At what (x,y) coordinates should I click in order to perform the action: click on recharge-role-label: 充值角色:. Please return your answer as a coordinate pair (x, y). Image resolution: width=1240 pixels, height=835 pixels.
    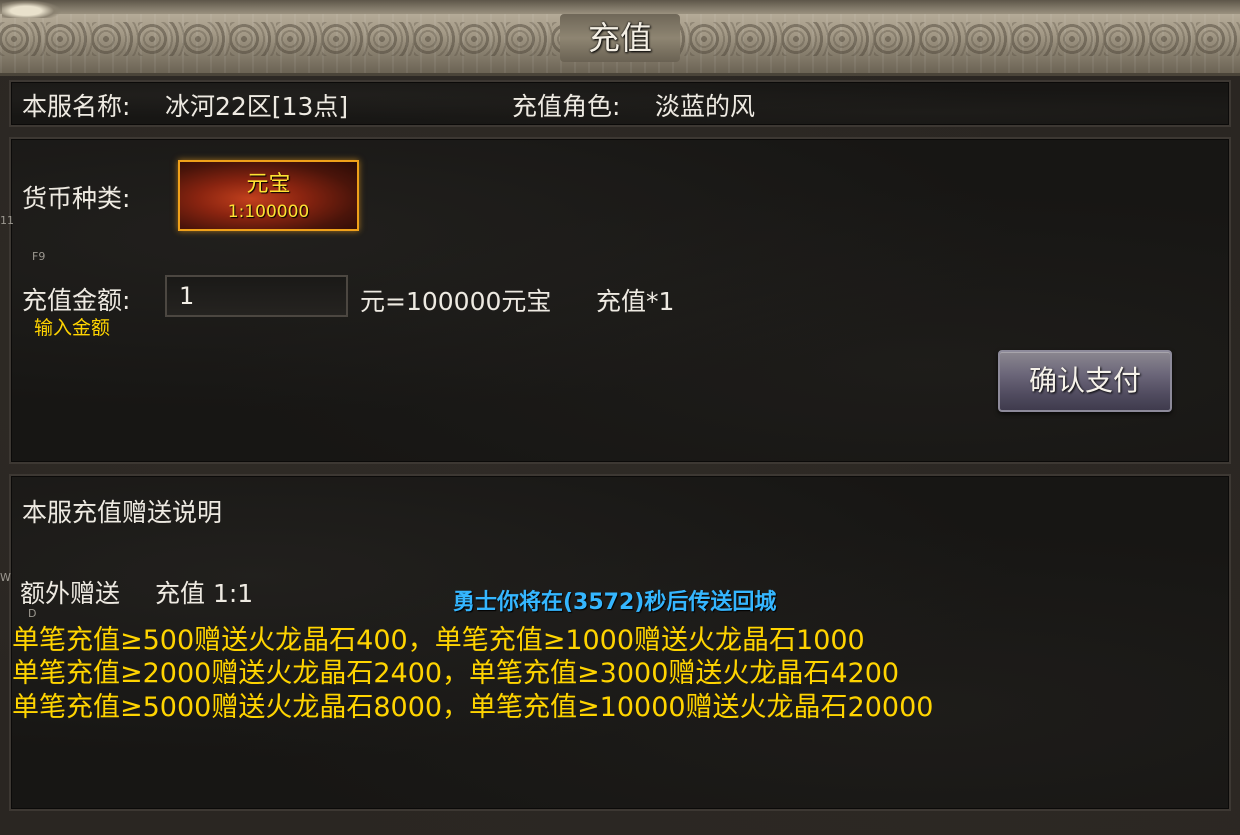
    Looking at the image, I should click on (566, 106).